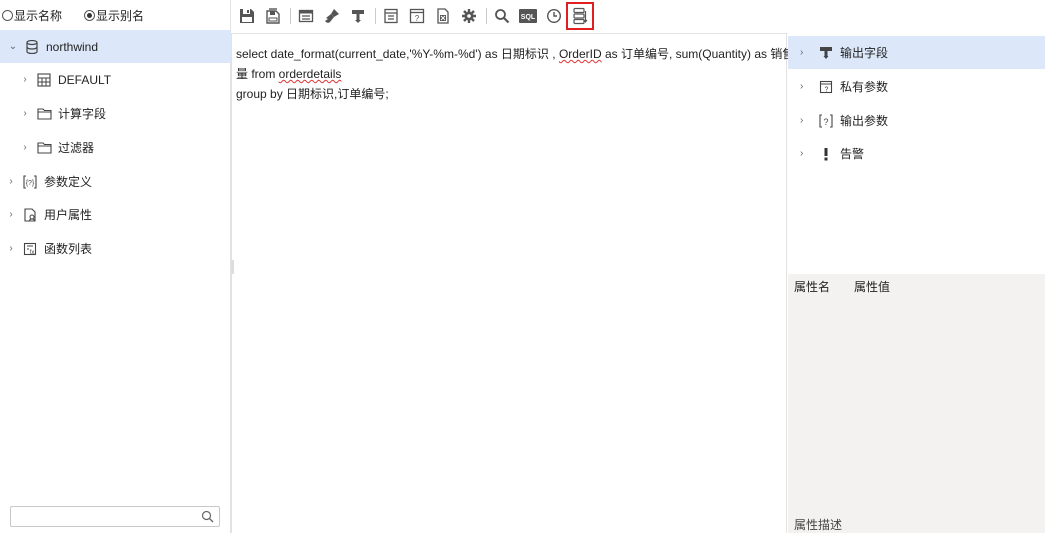  I want to click on tree-item-label: 用户属性, so click(68, 215).